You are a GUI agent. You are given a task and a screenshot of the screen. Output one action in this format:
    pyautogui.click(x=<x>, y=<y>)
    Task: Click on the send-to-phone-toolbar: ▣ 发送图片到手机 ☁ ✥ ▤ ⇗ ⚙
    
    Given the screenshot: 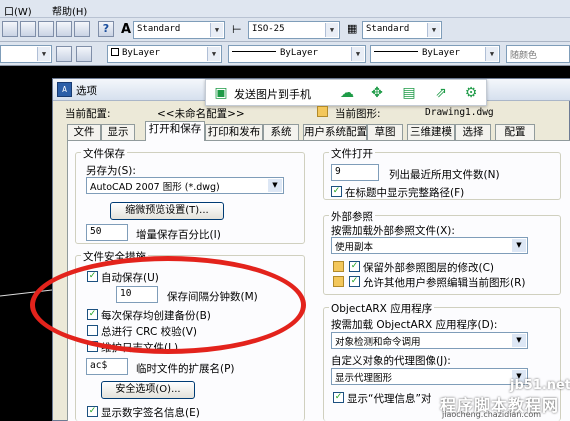 What is the action you would take?
    pyautogui.click(x=346, y=92)
    